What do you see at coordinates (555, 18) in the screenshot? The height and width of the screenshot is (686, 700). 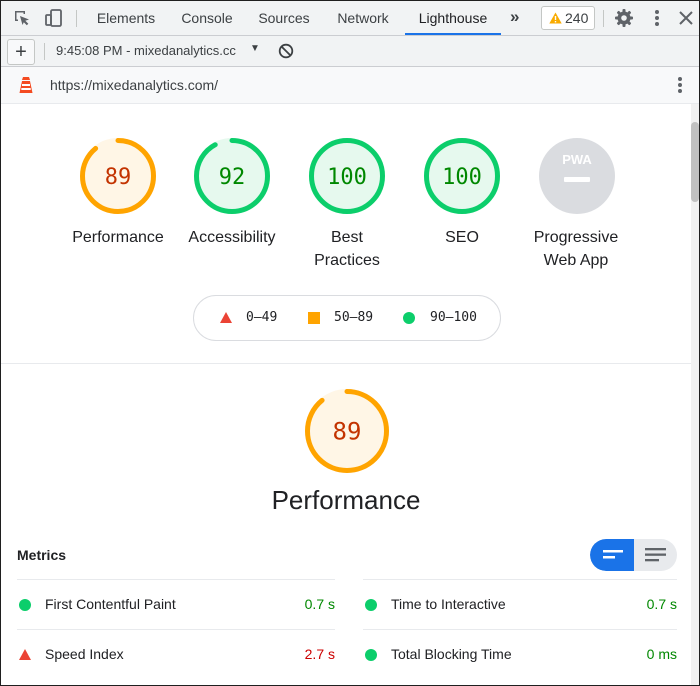 I see `warning-icon` at bounding box center [555, 18].